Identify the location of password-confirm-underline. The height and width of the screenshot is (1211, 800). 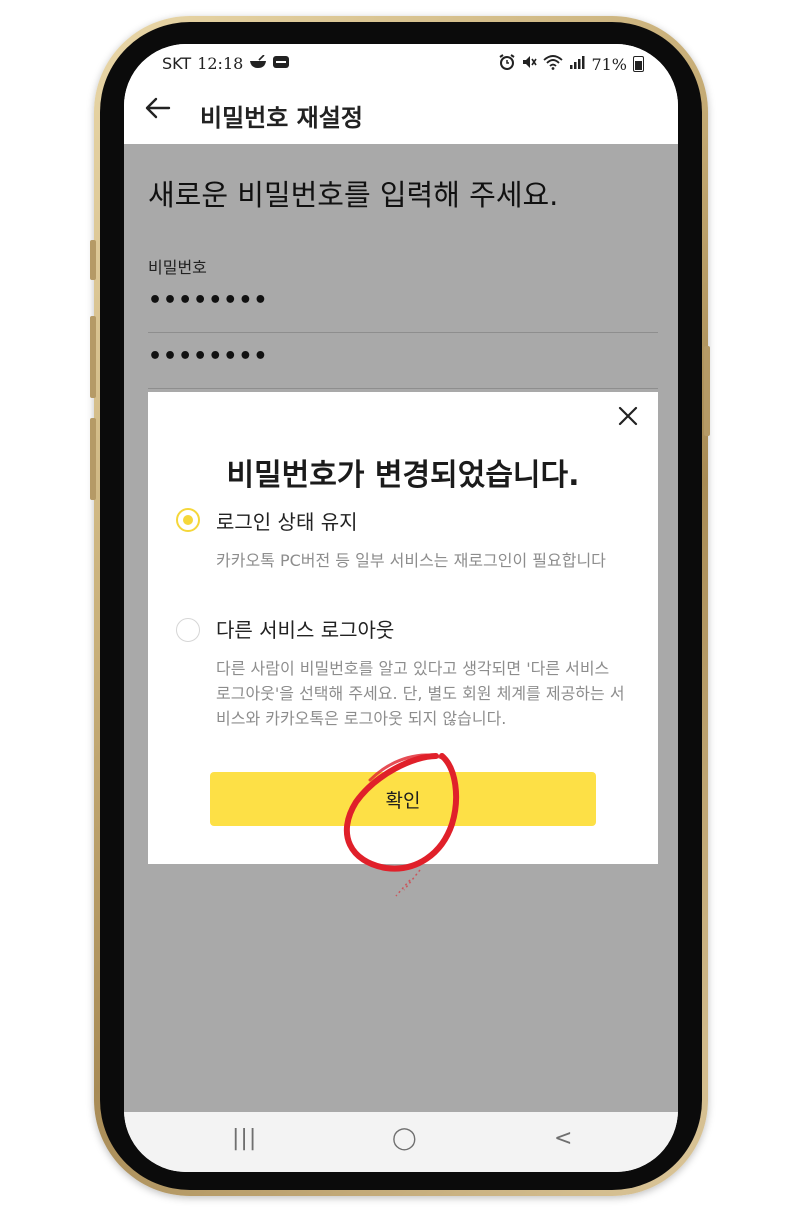
(403, 388).